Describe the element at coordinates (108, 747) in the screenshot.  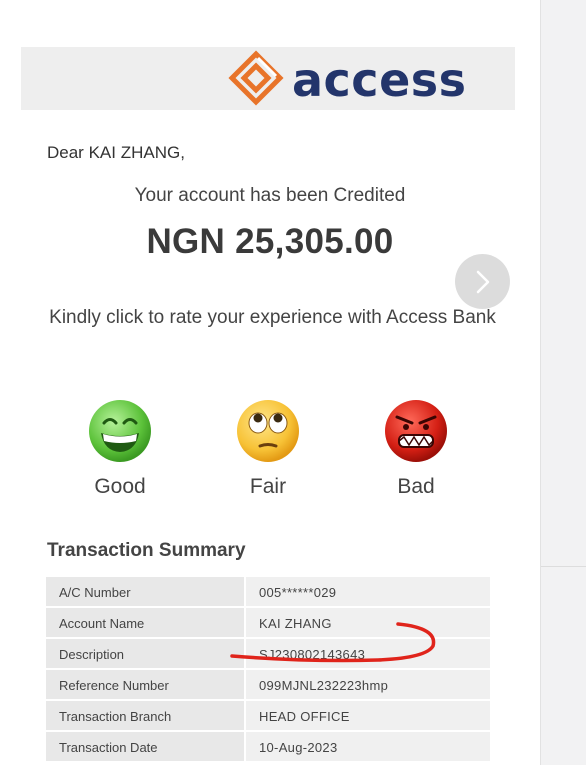
I see `row-label: Transaction Date` at that location.